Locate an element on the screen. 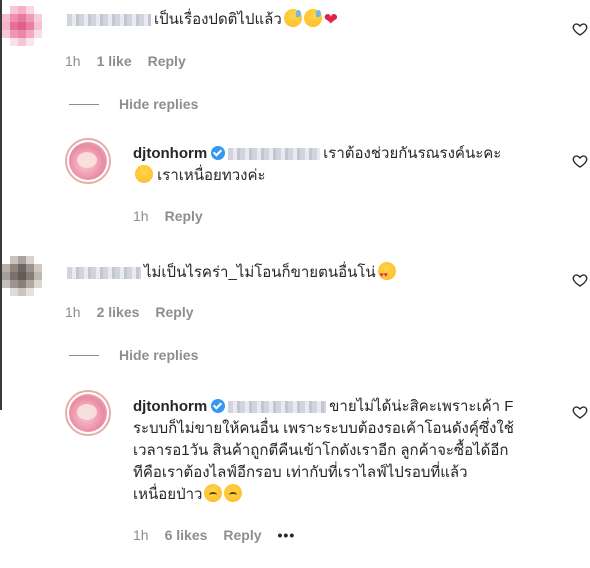  comment-meta: 1h 2 likes Reply is located at coordinates (129, 312).